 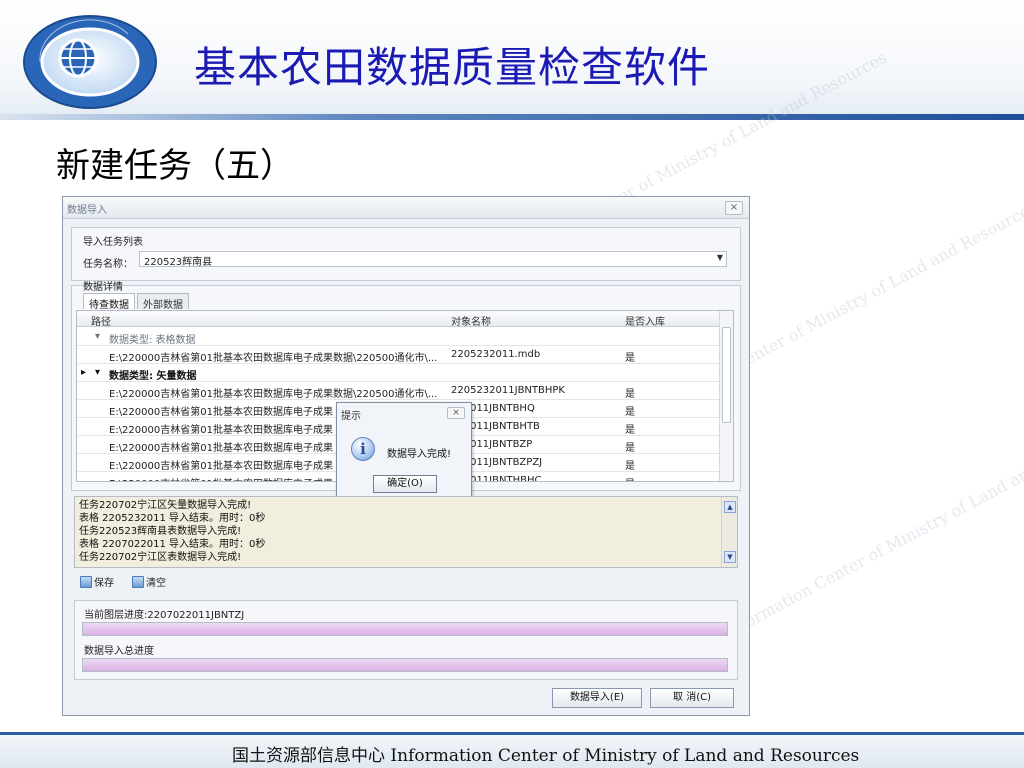 I want to click on messagebox-text: 数据导入完成!, so click(x=419, y=454).